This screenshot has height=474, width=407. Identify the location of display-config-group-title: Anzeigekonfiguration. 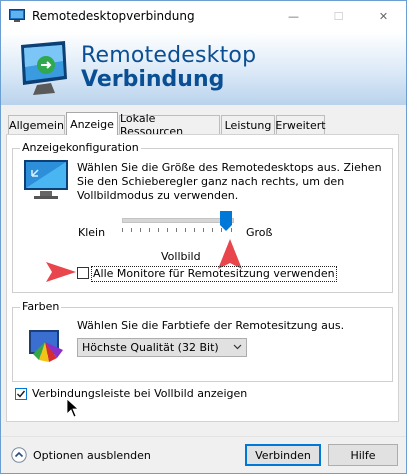
(80, 147).